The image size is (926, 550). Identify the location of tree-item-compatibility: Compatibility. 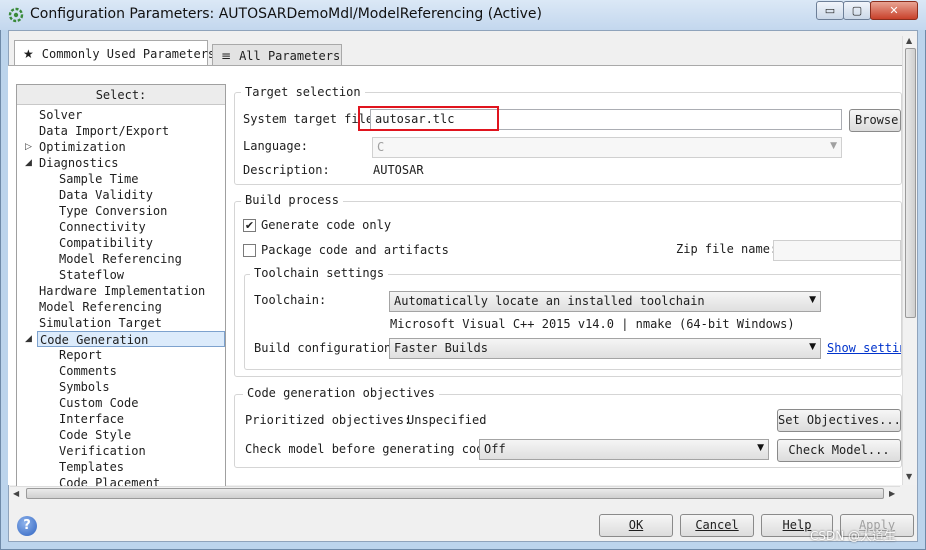
(106, 243).